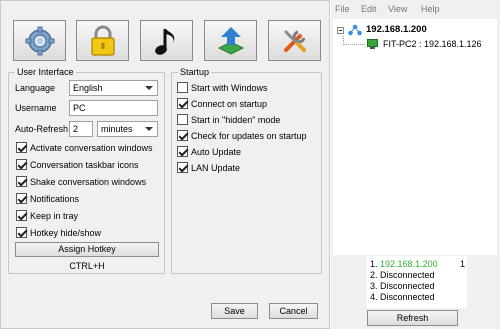 The height and width of the screenshot is (329, 500). What do you see at coordinates (66, 232) in the screenshot?
I see `checkbox-label: Hotkey hide/show` at bounding box center [66, 232].